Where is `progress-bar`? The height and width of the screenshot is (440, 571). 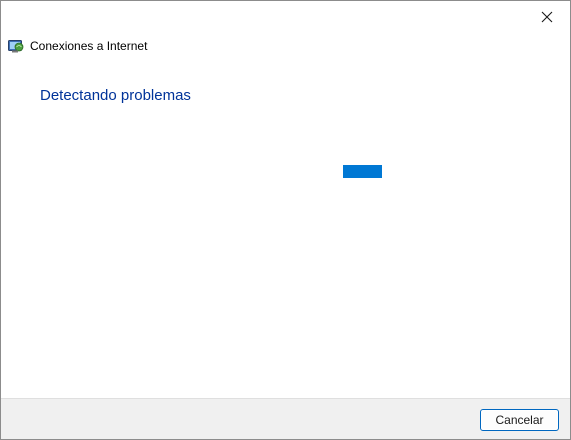
progress-bar is located at coordinates (385, 171).